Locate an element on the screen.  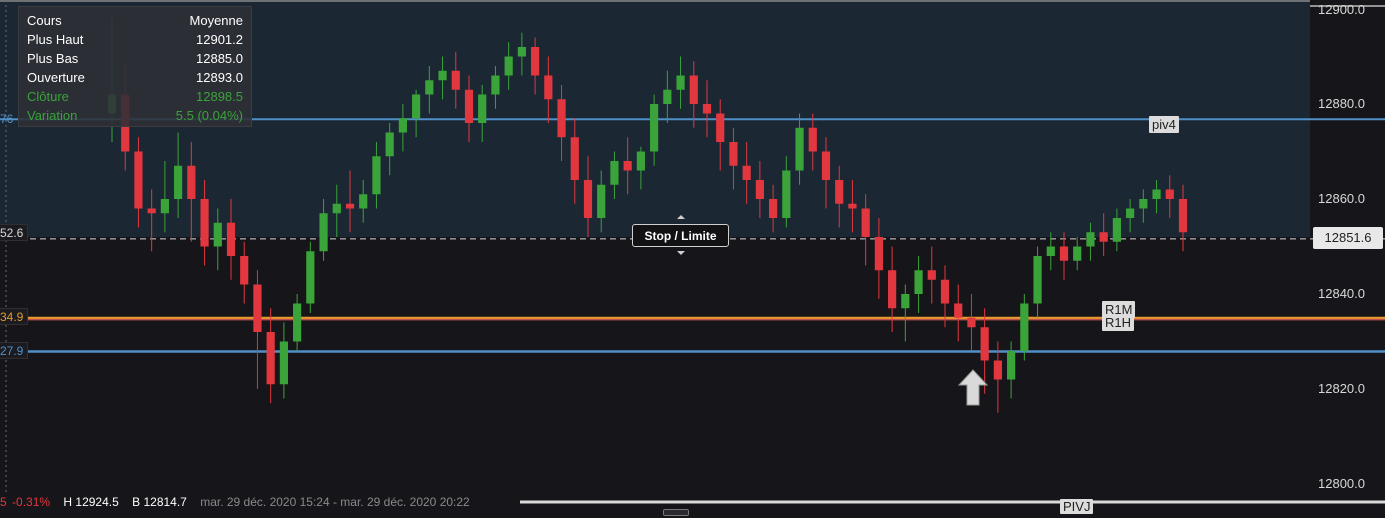
info-value: 12893.0 is located at coordinates (219, 77).